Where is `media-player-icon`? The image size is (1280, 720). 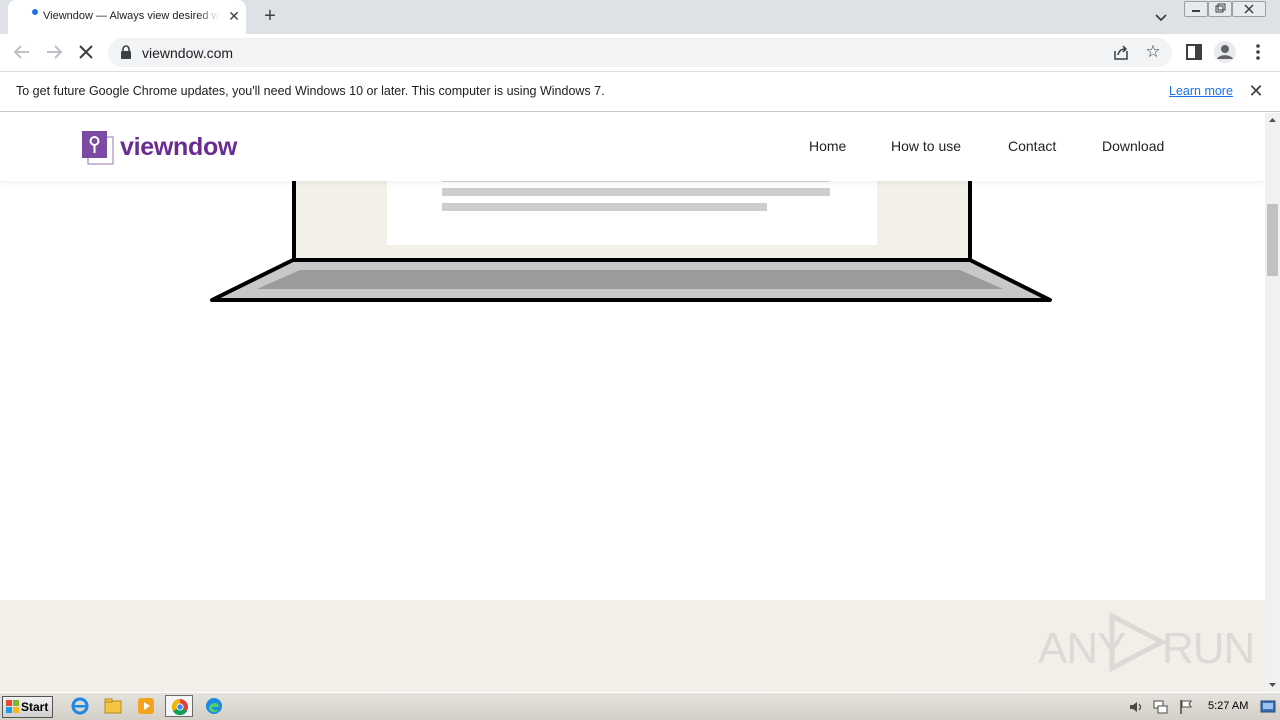 media-player-icon is located at coordinates (146, 706).